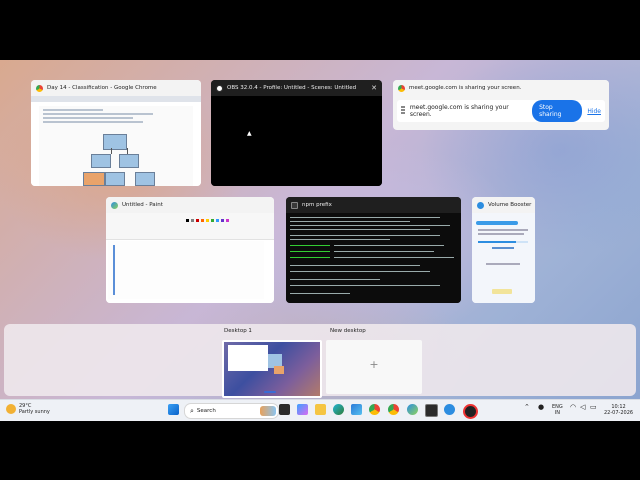 The image size is (640, 480). I want to click on window-titlebar: npm prefix, so click(373, 205).